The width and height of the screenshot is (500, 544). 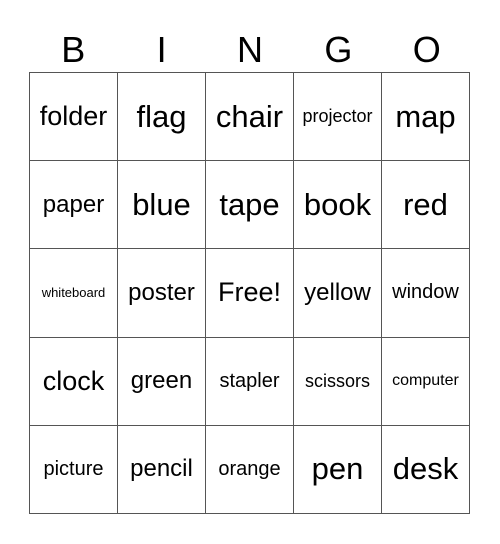 I want to click on bingo-cell: scissors, so click(x=338, y=381).